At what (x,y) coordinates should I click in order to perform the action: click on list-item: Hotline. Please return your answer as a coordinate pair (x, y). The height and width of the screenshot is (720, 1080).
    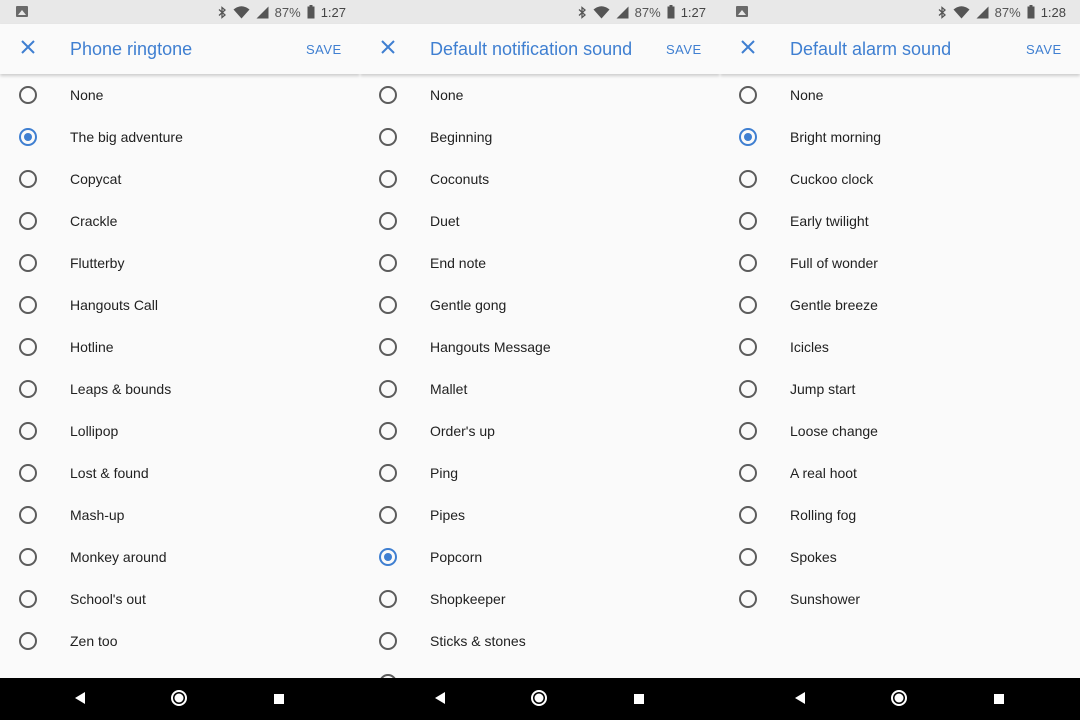
    Looking at the image, I should click on (180, 347).